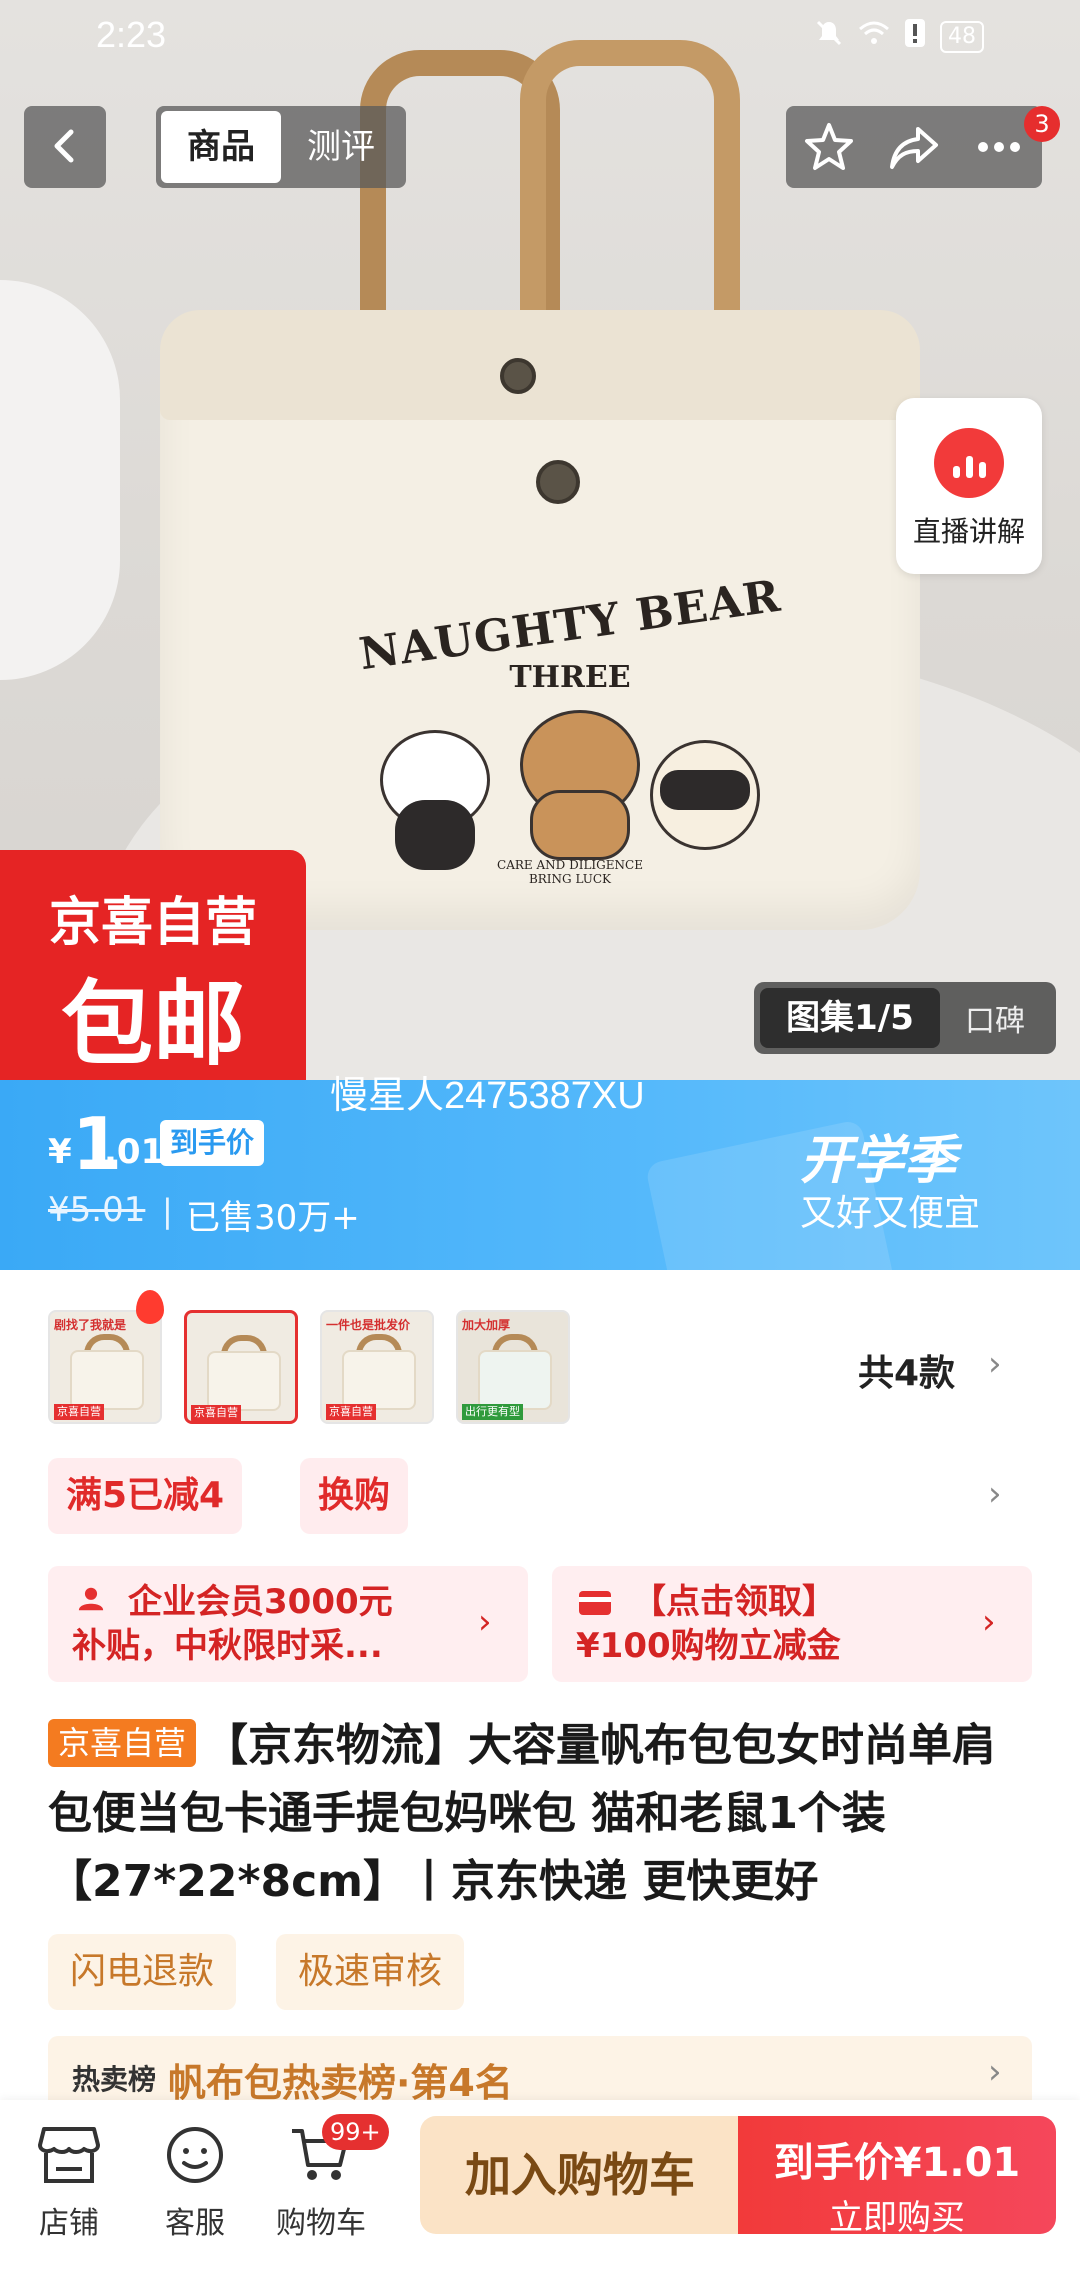 The image size is (1080, 2280). Describe the element at coordinates (580, 825) in the screenshot. I see `bear-brown-body` at that location.